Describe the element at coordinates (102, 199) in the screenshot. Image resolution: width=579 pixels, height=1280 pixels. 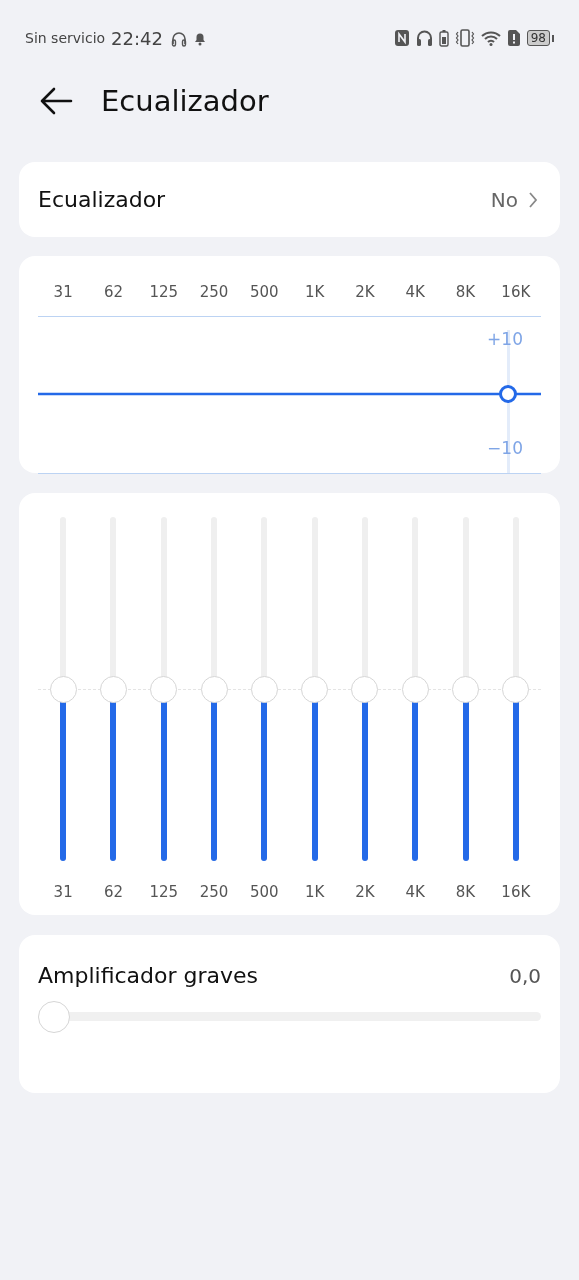
I see `setting-label: Ecualizador` at that location.